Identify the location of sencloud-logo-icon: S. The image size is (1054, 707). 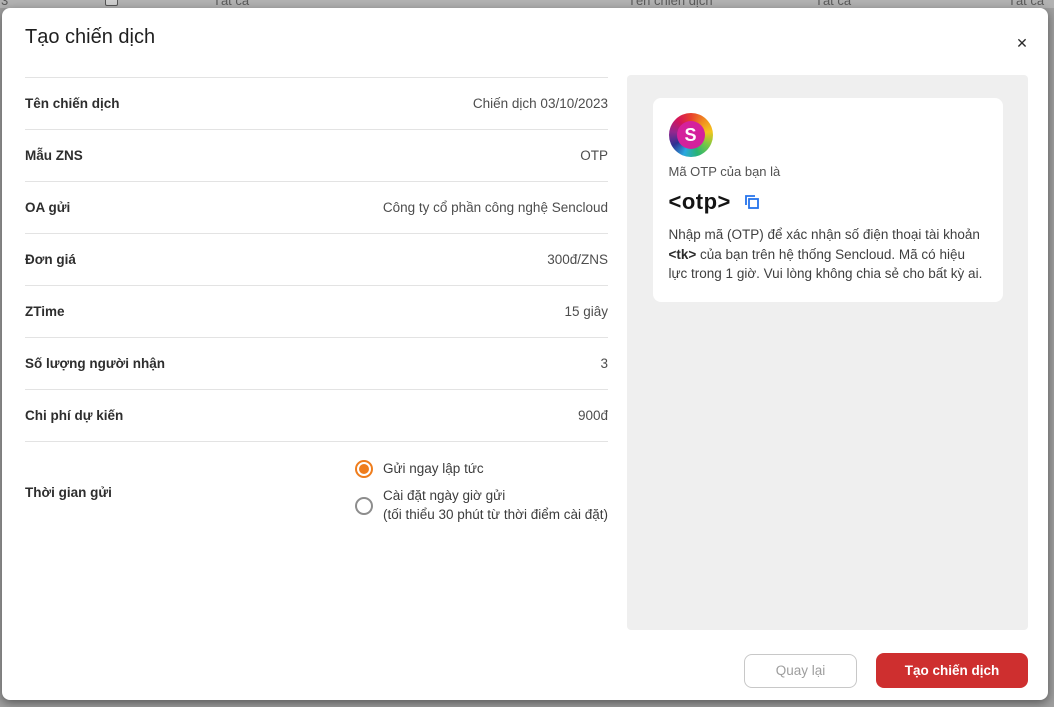
(690, 135).